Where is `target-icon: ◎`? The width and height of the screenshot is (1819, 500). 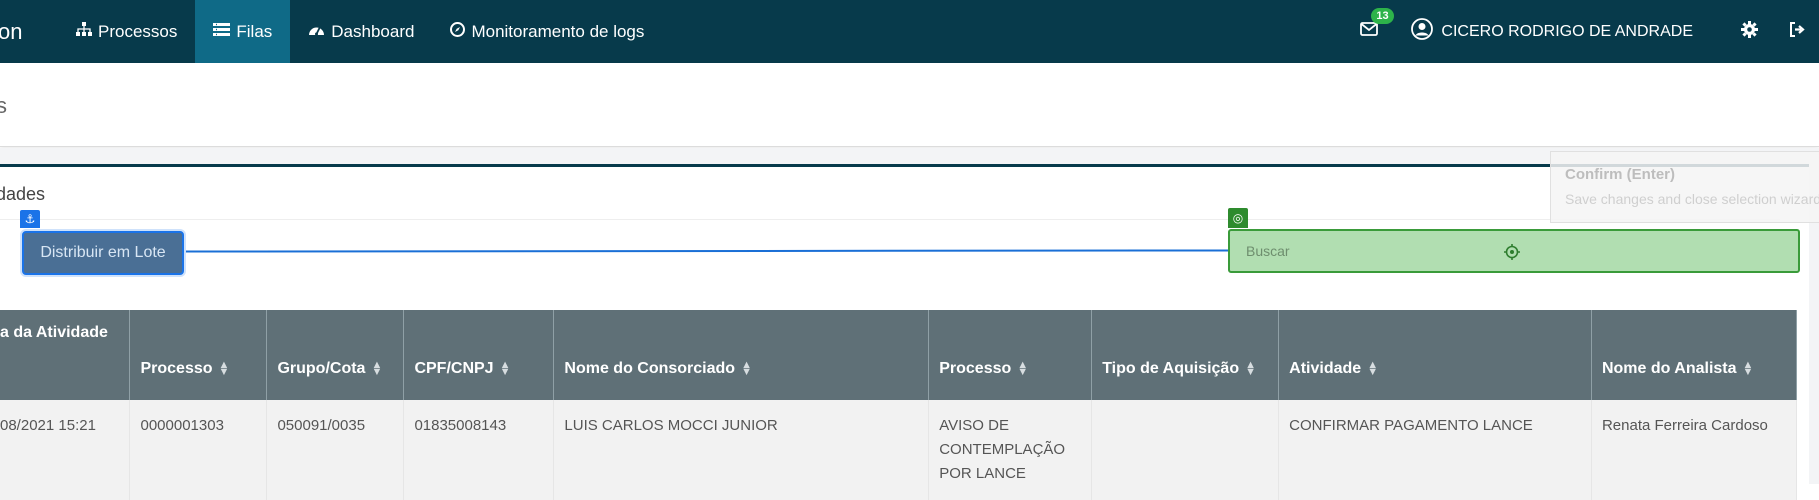
target-icon: ◎ is located at coordinates (1238, 218).